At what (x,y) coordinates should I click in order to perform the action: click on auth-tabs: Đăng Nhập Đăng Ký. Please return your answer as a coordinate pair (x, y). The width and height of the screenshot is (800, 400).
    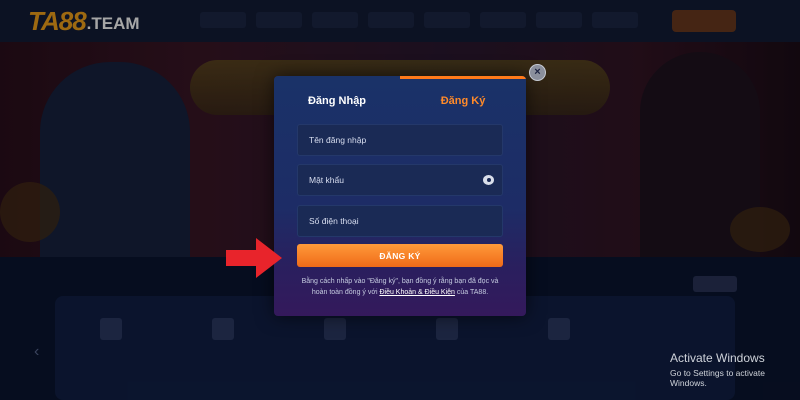
    Looking at the image, I should click on (400, 101).